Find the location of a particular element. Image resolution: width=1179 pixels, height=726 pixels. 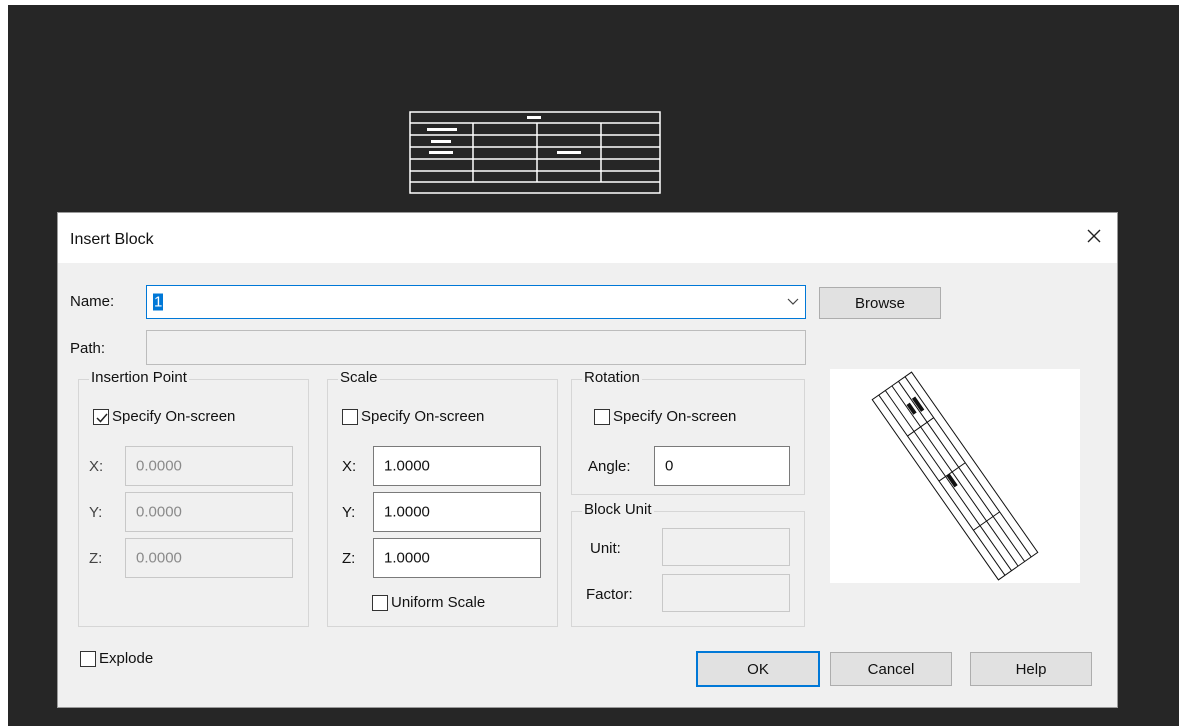

scale-y-field: 1.0000 is located at coordinates (457, 512).